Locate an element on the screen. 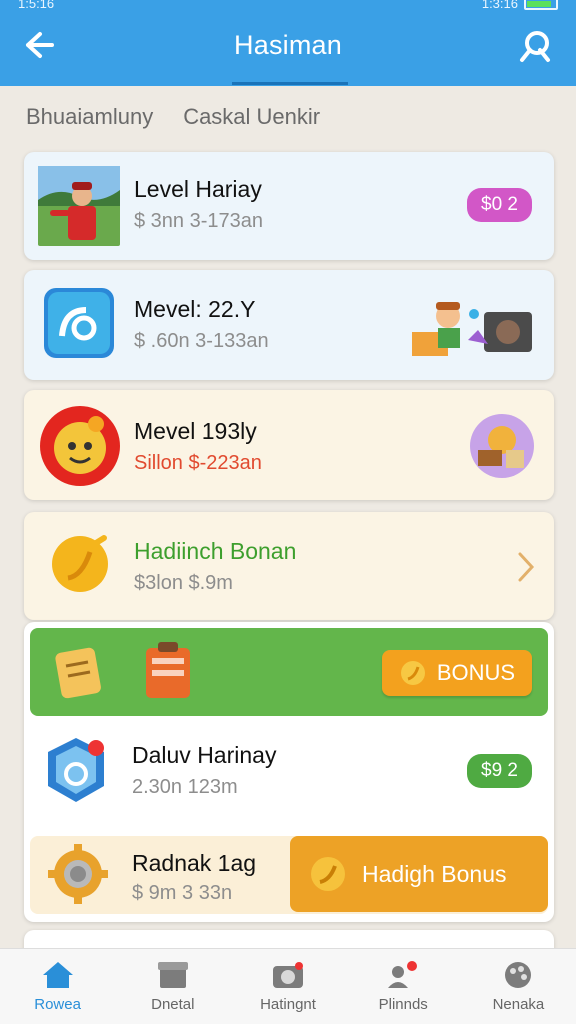  bonus-button: BONUS is located at coordinates (457, 673).